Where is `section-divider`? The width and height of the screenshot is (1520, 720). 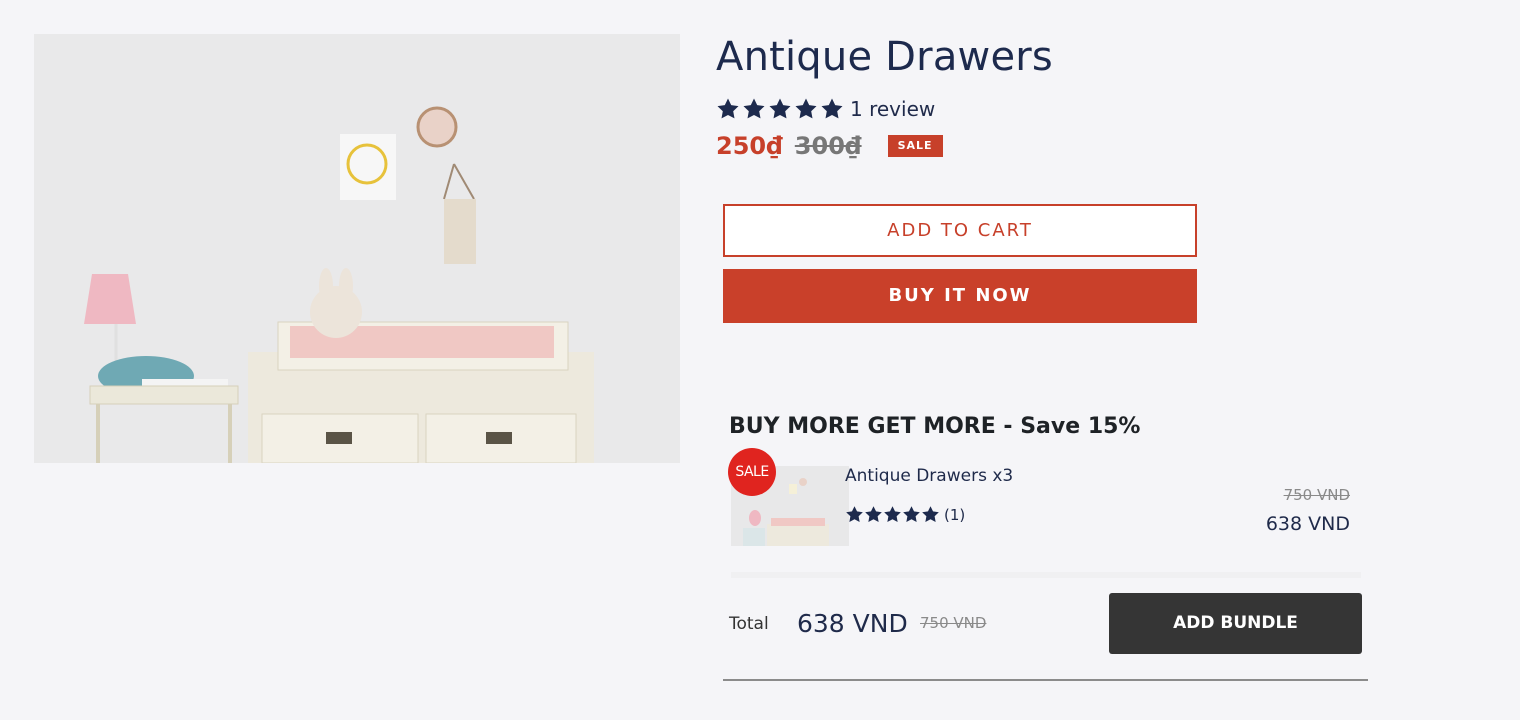 section-divider is located at coordinates (1045, 680).